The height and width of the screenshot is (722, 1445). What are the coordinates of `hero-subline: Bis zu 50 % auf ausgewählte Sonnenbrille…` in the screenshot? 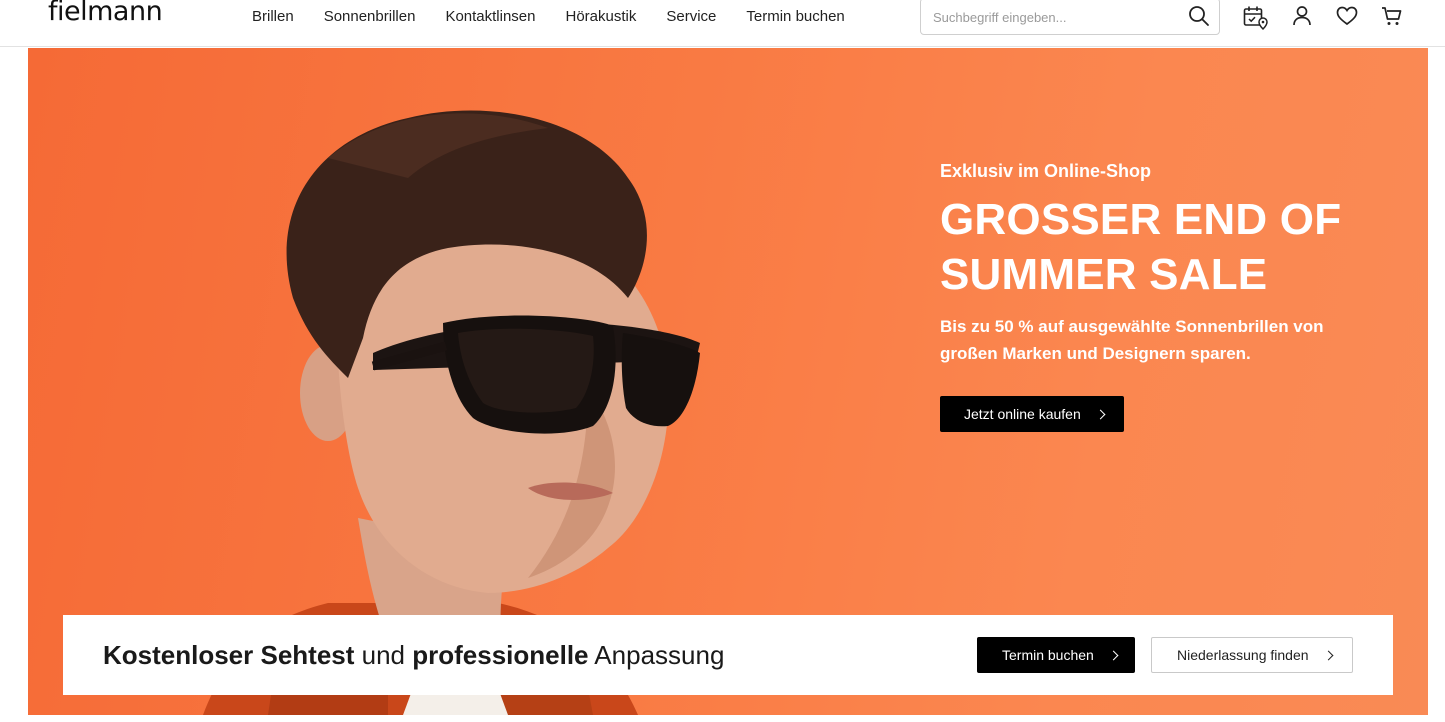 It's located at (1170, 340).